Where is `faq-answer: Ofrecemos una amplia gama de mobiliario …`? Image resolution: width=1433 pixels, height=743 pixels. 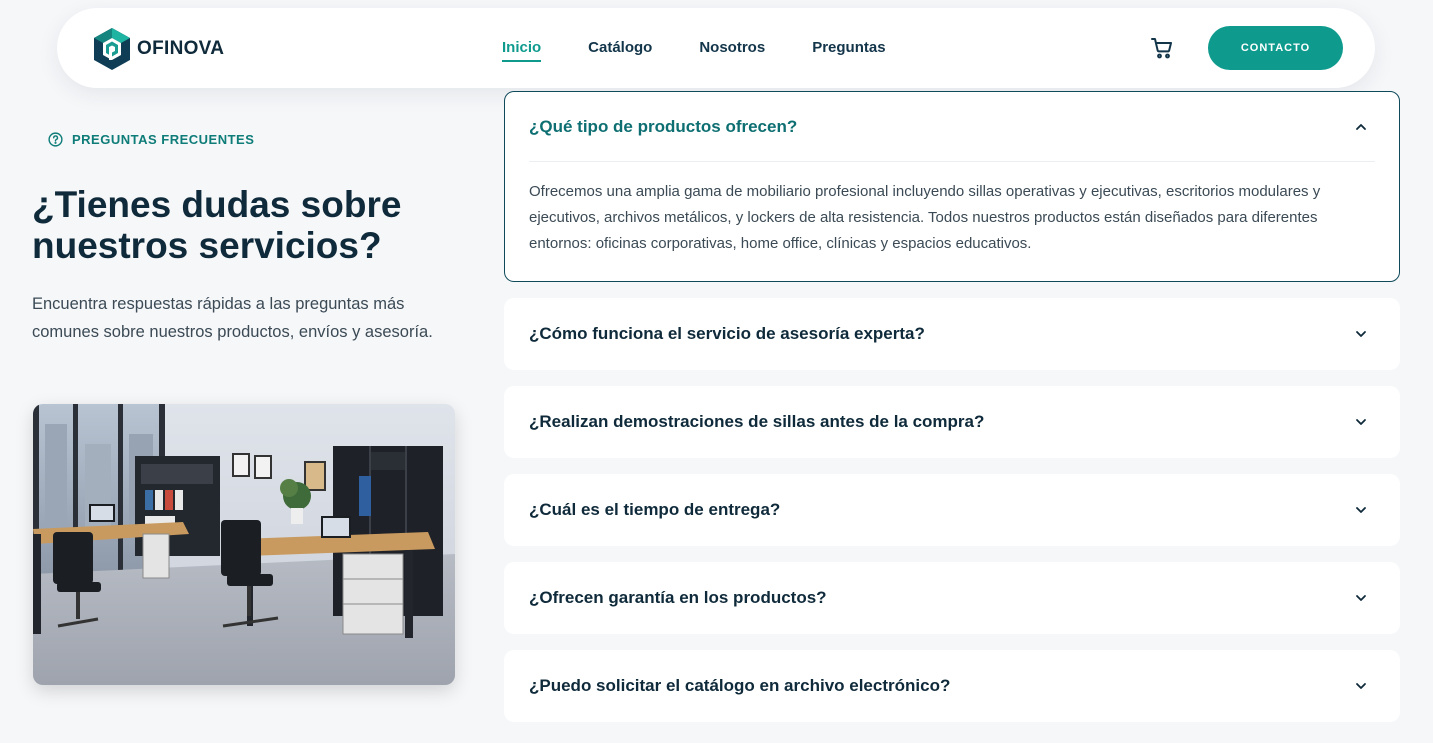
faq-answer: Ofrecemos una amplia gama de mobiliario … is located at coordinates (925, 217).